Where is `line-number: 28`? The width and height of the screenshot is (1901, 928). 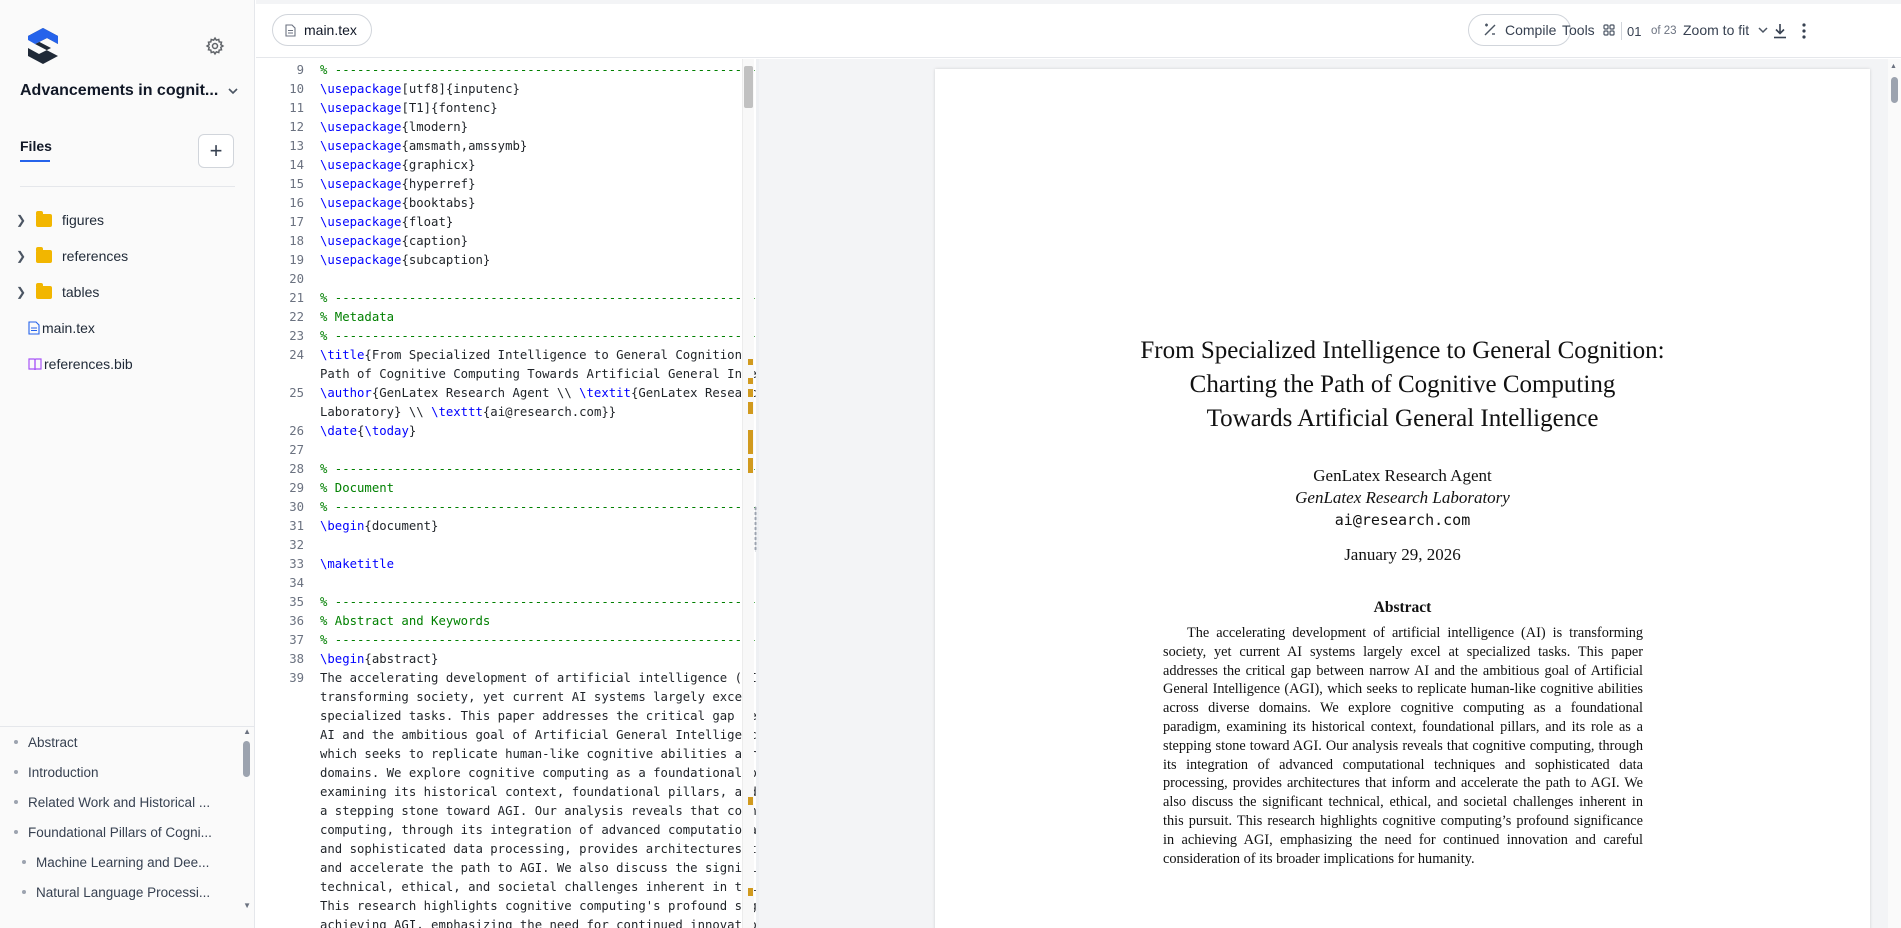
line-number: 28 is located at coordinates (296, 469).